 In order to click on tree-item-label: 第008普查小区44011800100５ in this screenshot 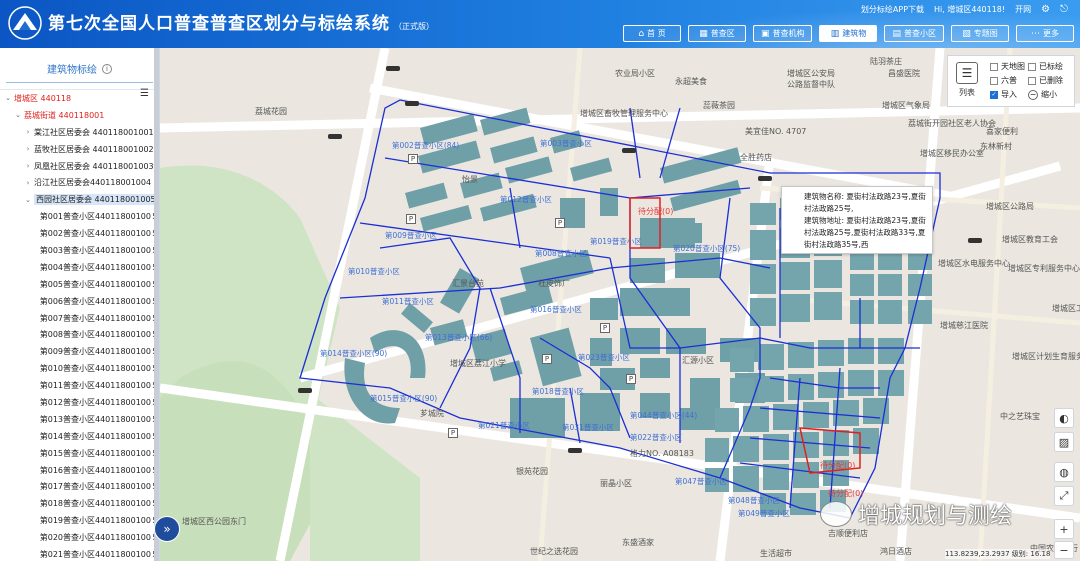, I will do `click(99, 335)`.